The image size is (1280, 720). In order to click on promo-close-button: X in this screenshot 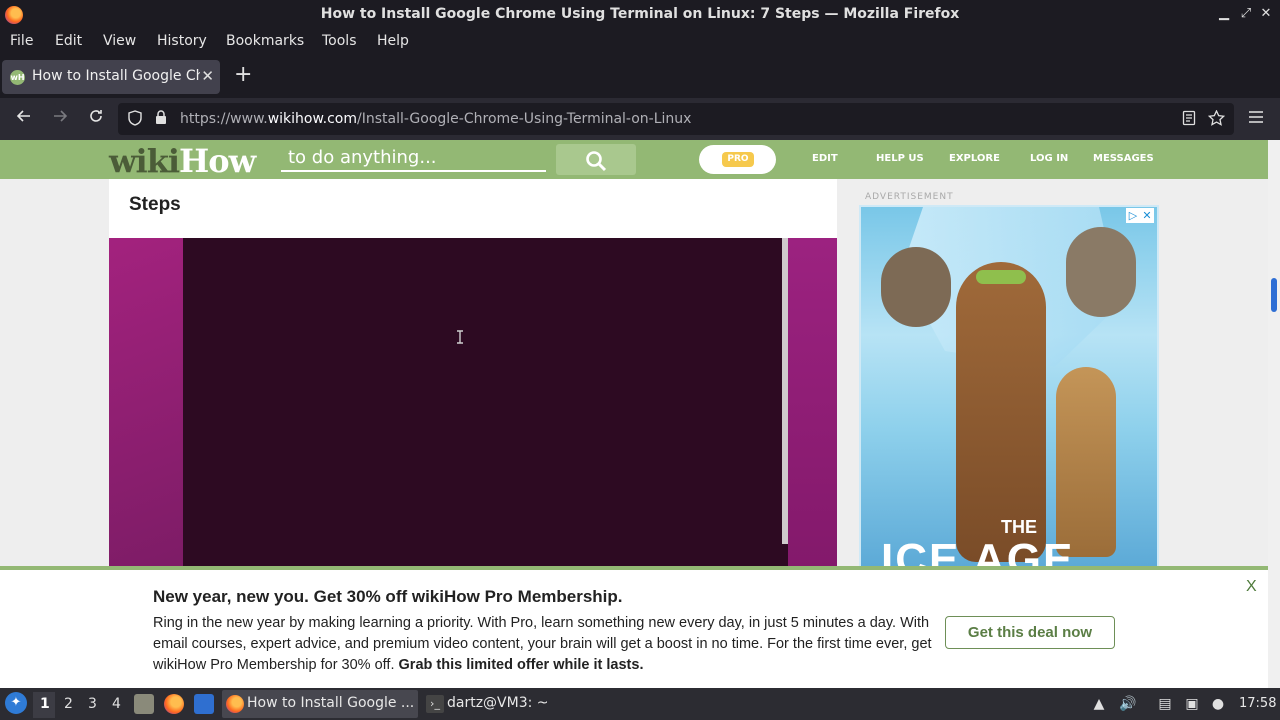, I will do `click(1251, 587)`.